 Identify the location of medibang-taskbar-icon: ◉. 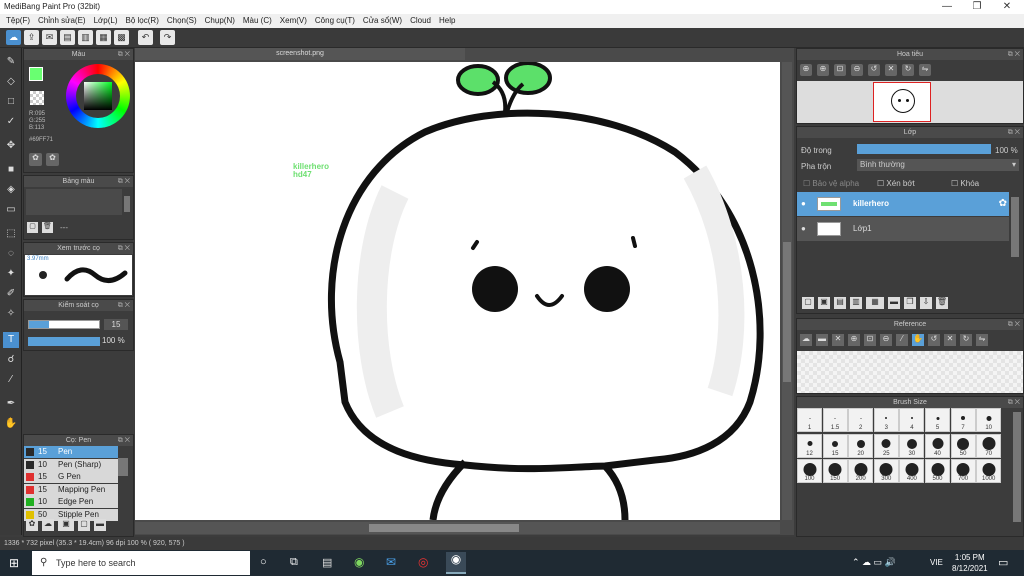
(456, 563).